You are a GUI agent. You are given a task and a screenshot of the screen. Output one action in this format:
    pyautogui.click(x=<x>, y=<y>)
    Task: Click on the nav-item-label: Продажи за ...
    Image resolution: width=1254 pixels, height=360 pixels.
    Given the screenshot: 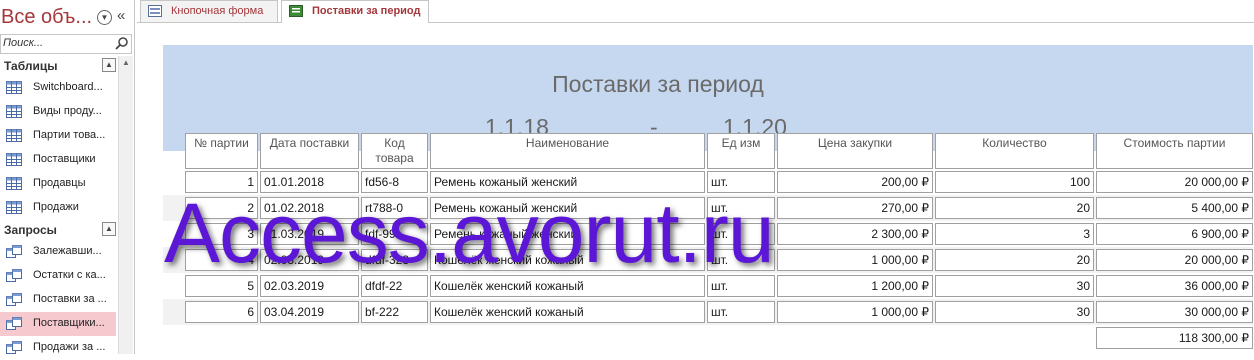 What is the action you would take?
    pyautogui.click(x=69, y=347)
    